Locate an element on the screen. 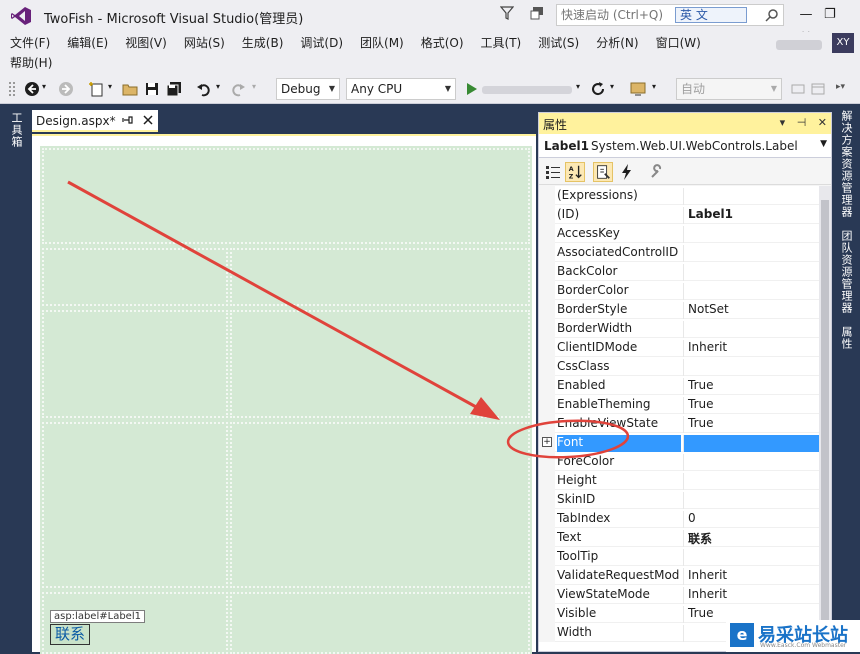 Image resolution: width=860 pixels, height=654 pixels. save-icon is located at coordinates (152, 89).